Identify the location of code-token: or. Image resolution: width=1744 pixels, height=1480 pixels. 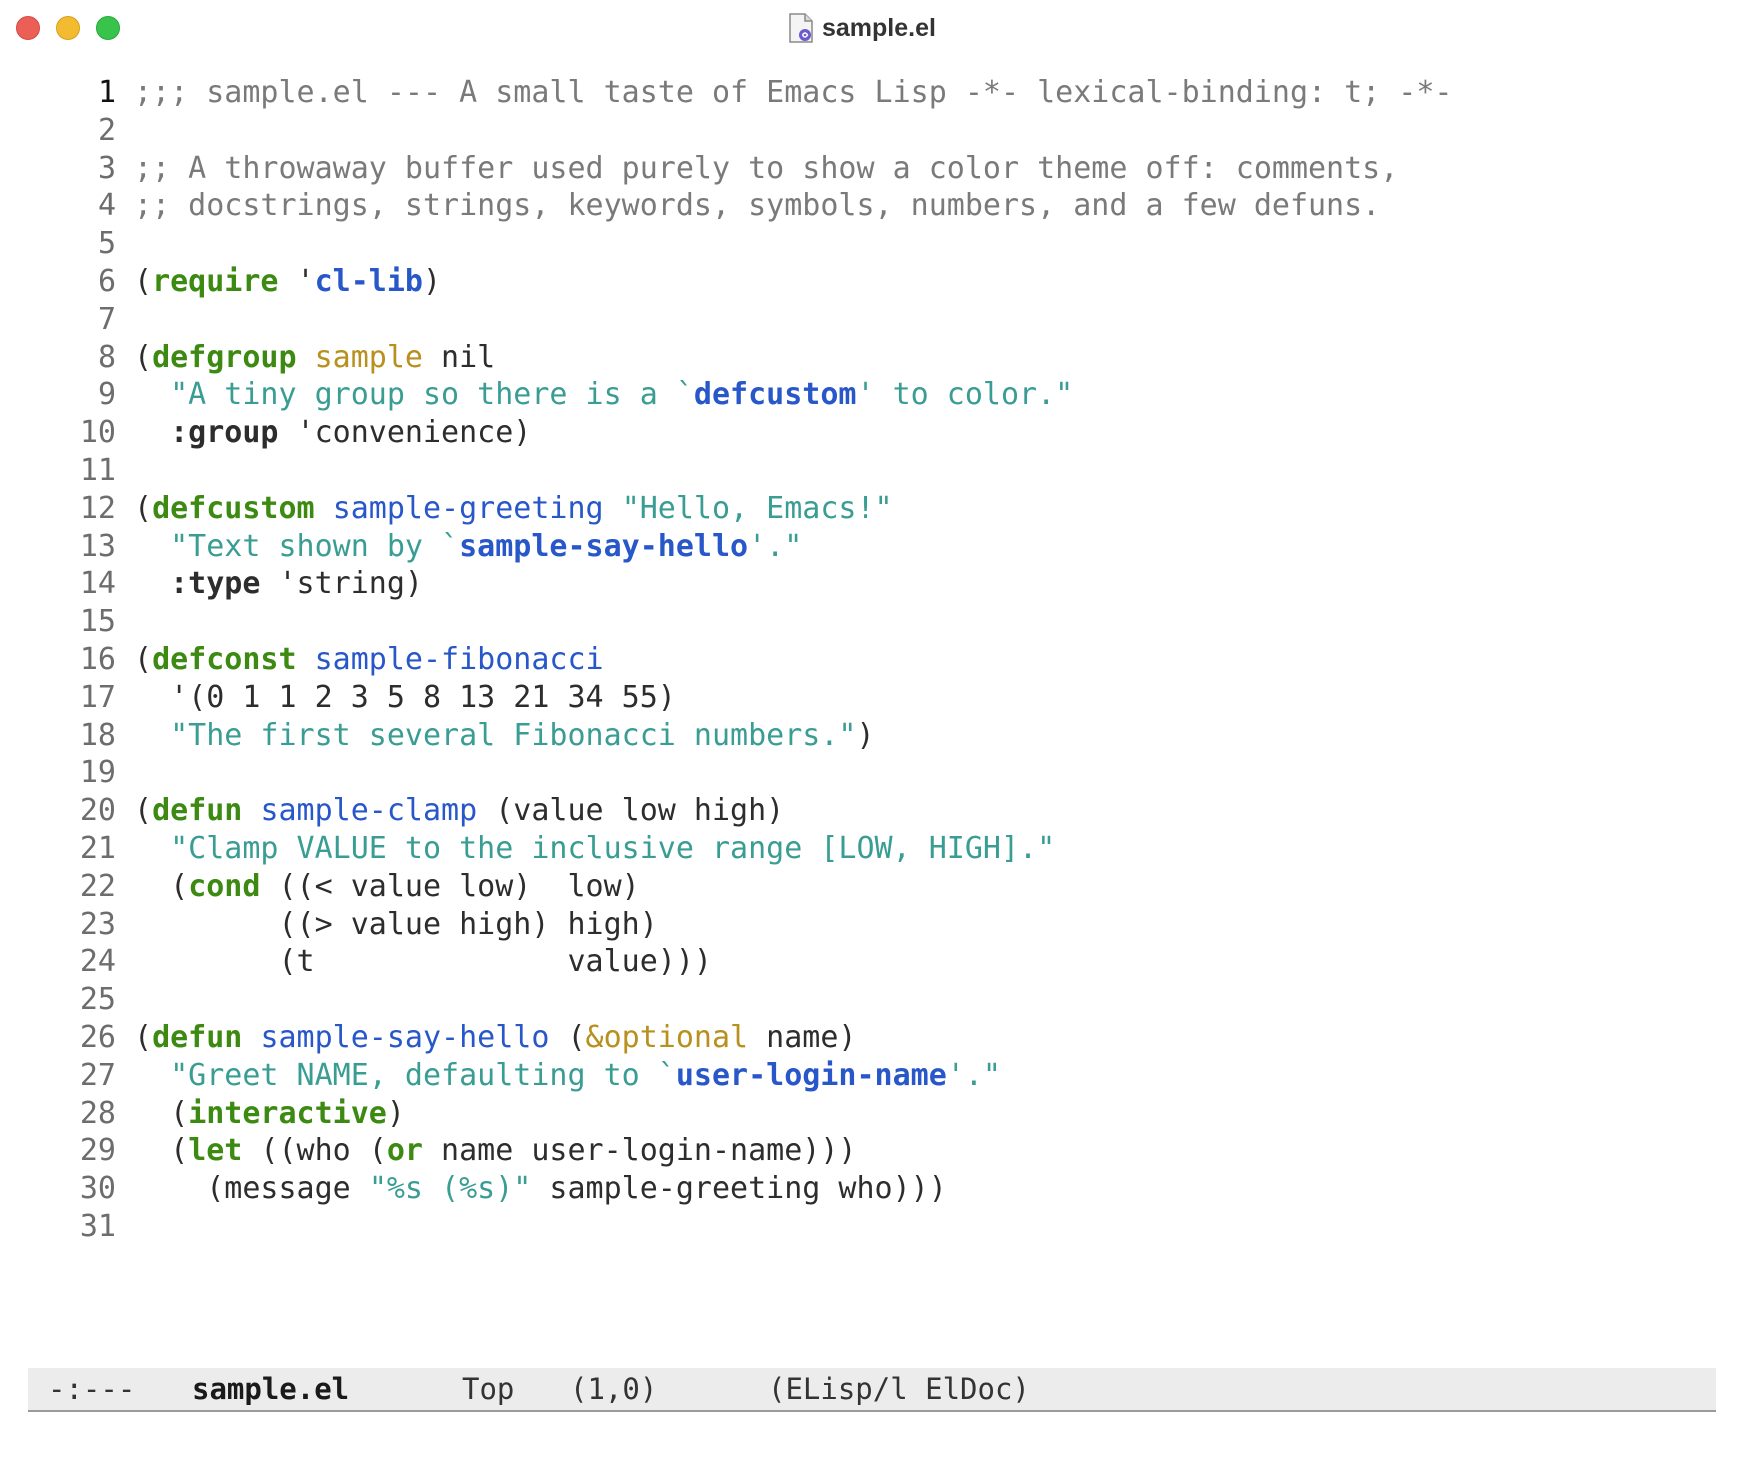
(404, 1151).